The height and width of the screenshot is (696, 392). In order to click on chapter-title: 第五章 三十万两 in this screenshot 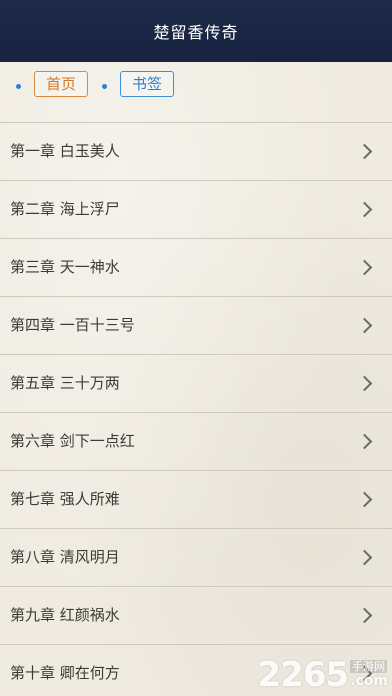, I will do `click(65, 383)`.